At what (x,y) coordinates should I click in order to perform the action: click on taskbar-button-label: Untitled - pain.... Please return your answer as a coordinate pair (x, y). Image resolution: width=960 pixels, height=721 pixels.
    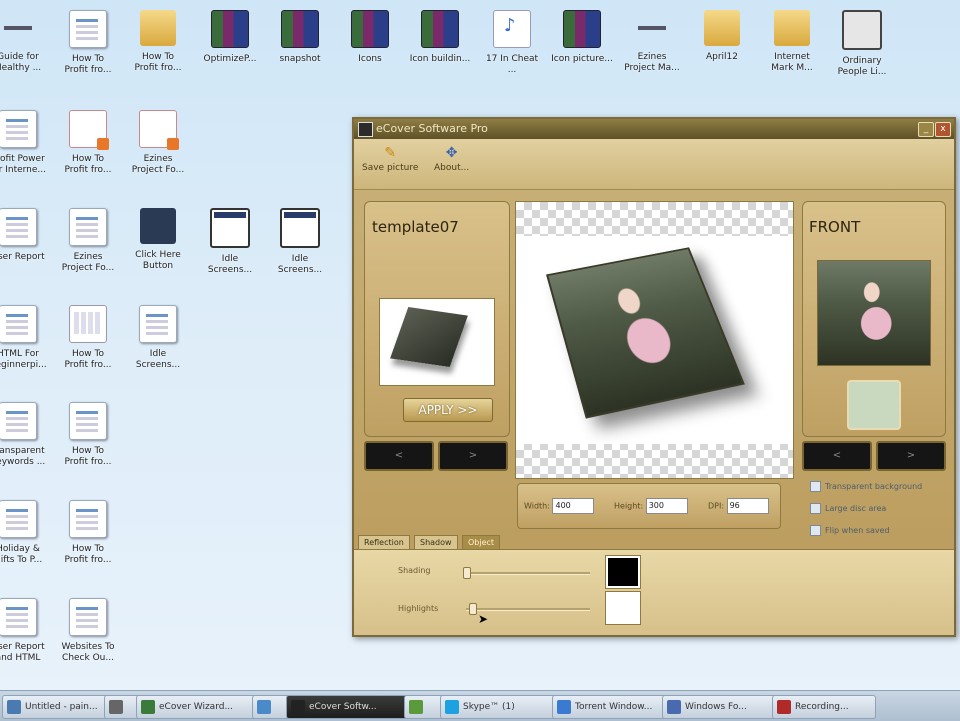
    Looking at the image, I should click on (61, 707).